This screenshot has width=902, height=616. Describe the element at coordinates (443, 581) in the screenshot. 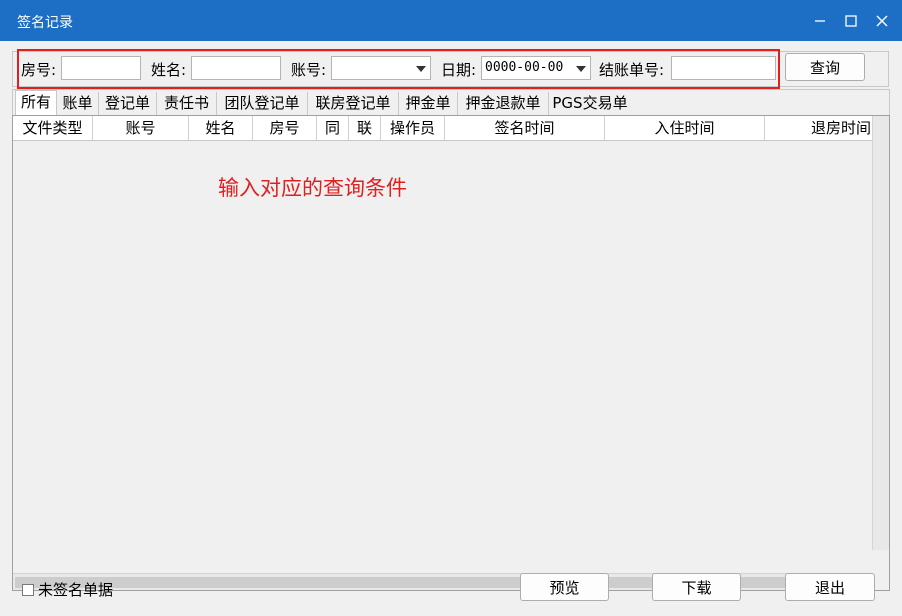

I see `horizontal-scrollbar` at that location.